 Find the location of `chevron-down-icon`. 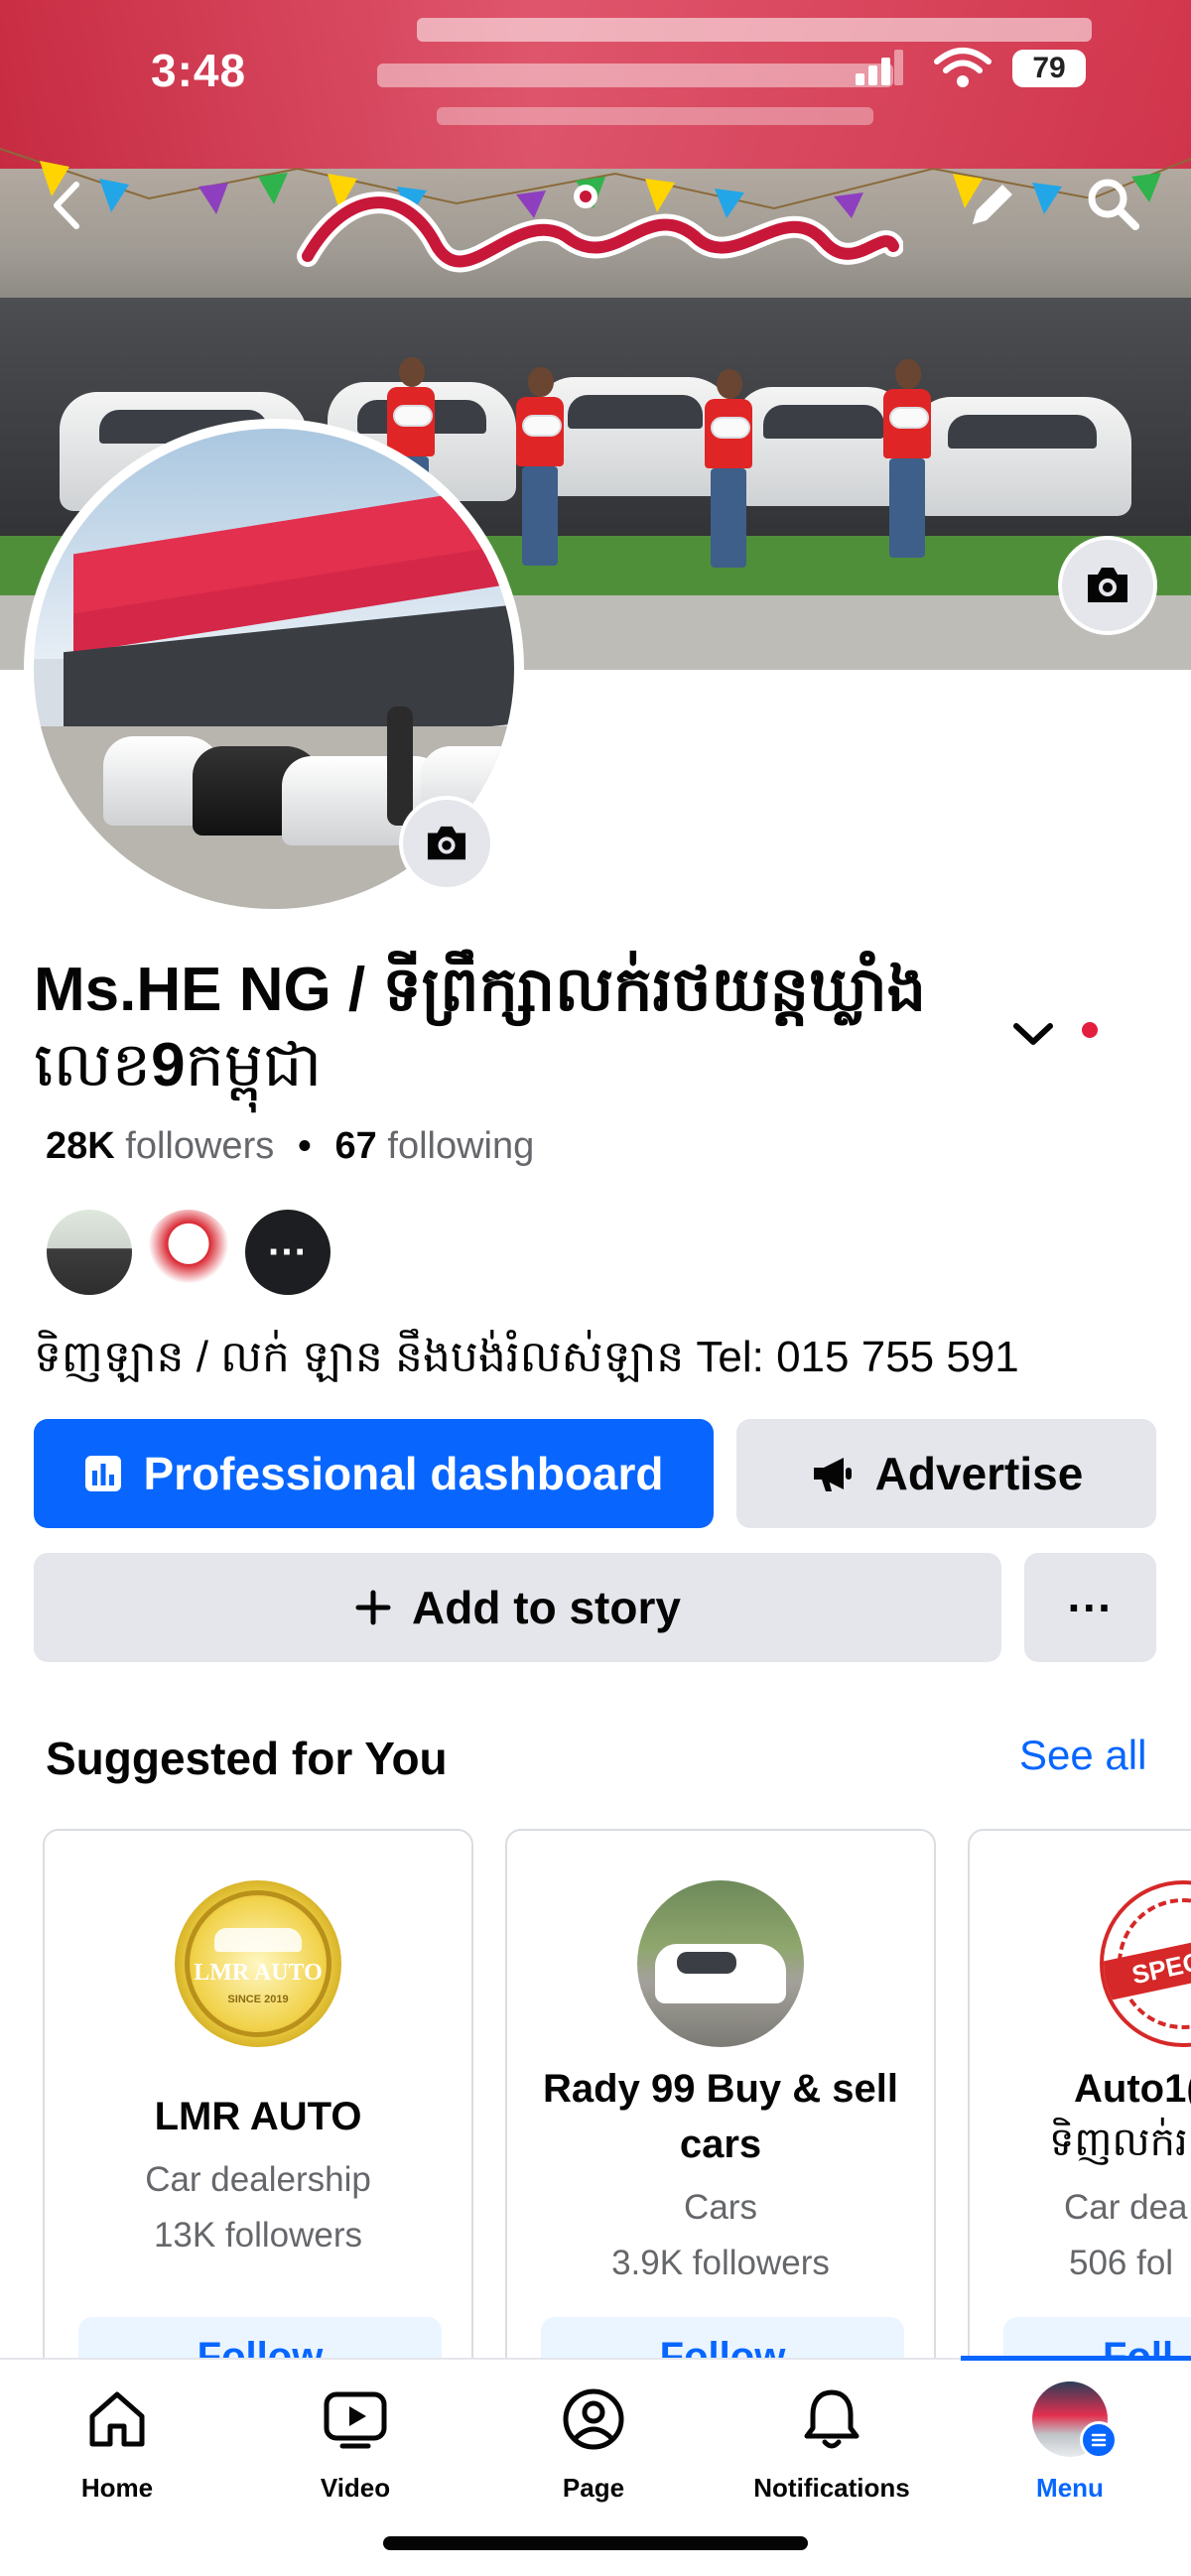

chevron-down-icon is located at coordinates (1033, 1034).